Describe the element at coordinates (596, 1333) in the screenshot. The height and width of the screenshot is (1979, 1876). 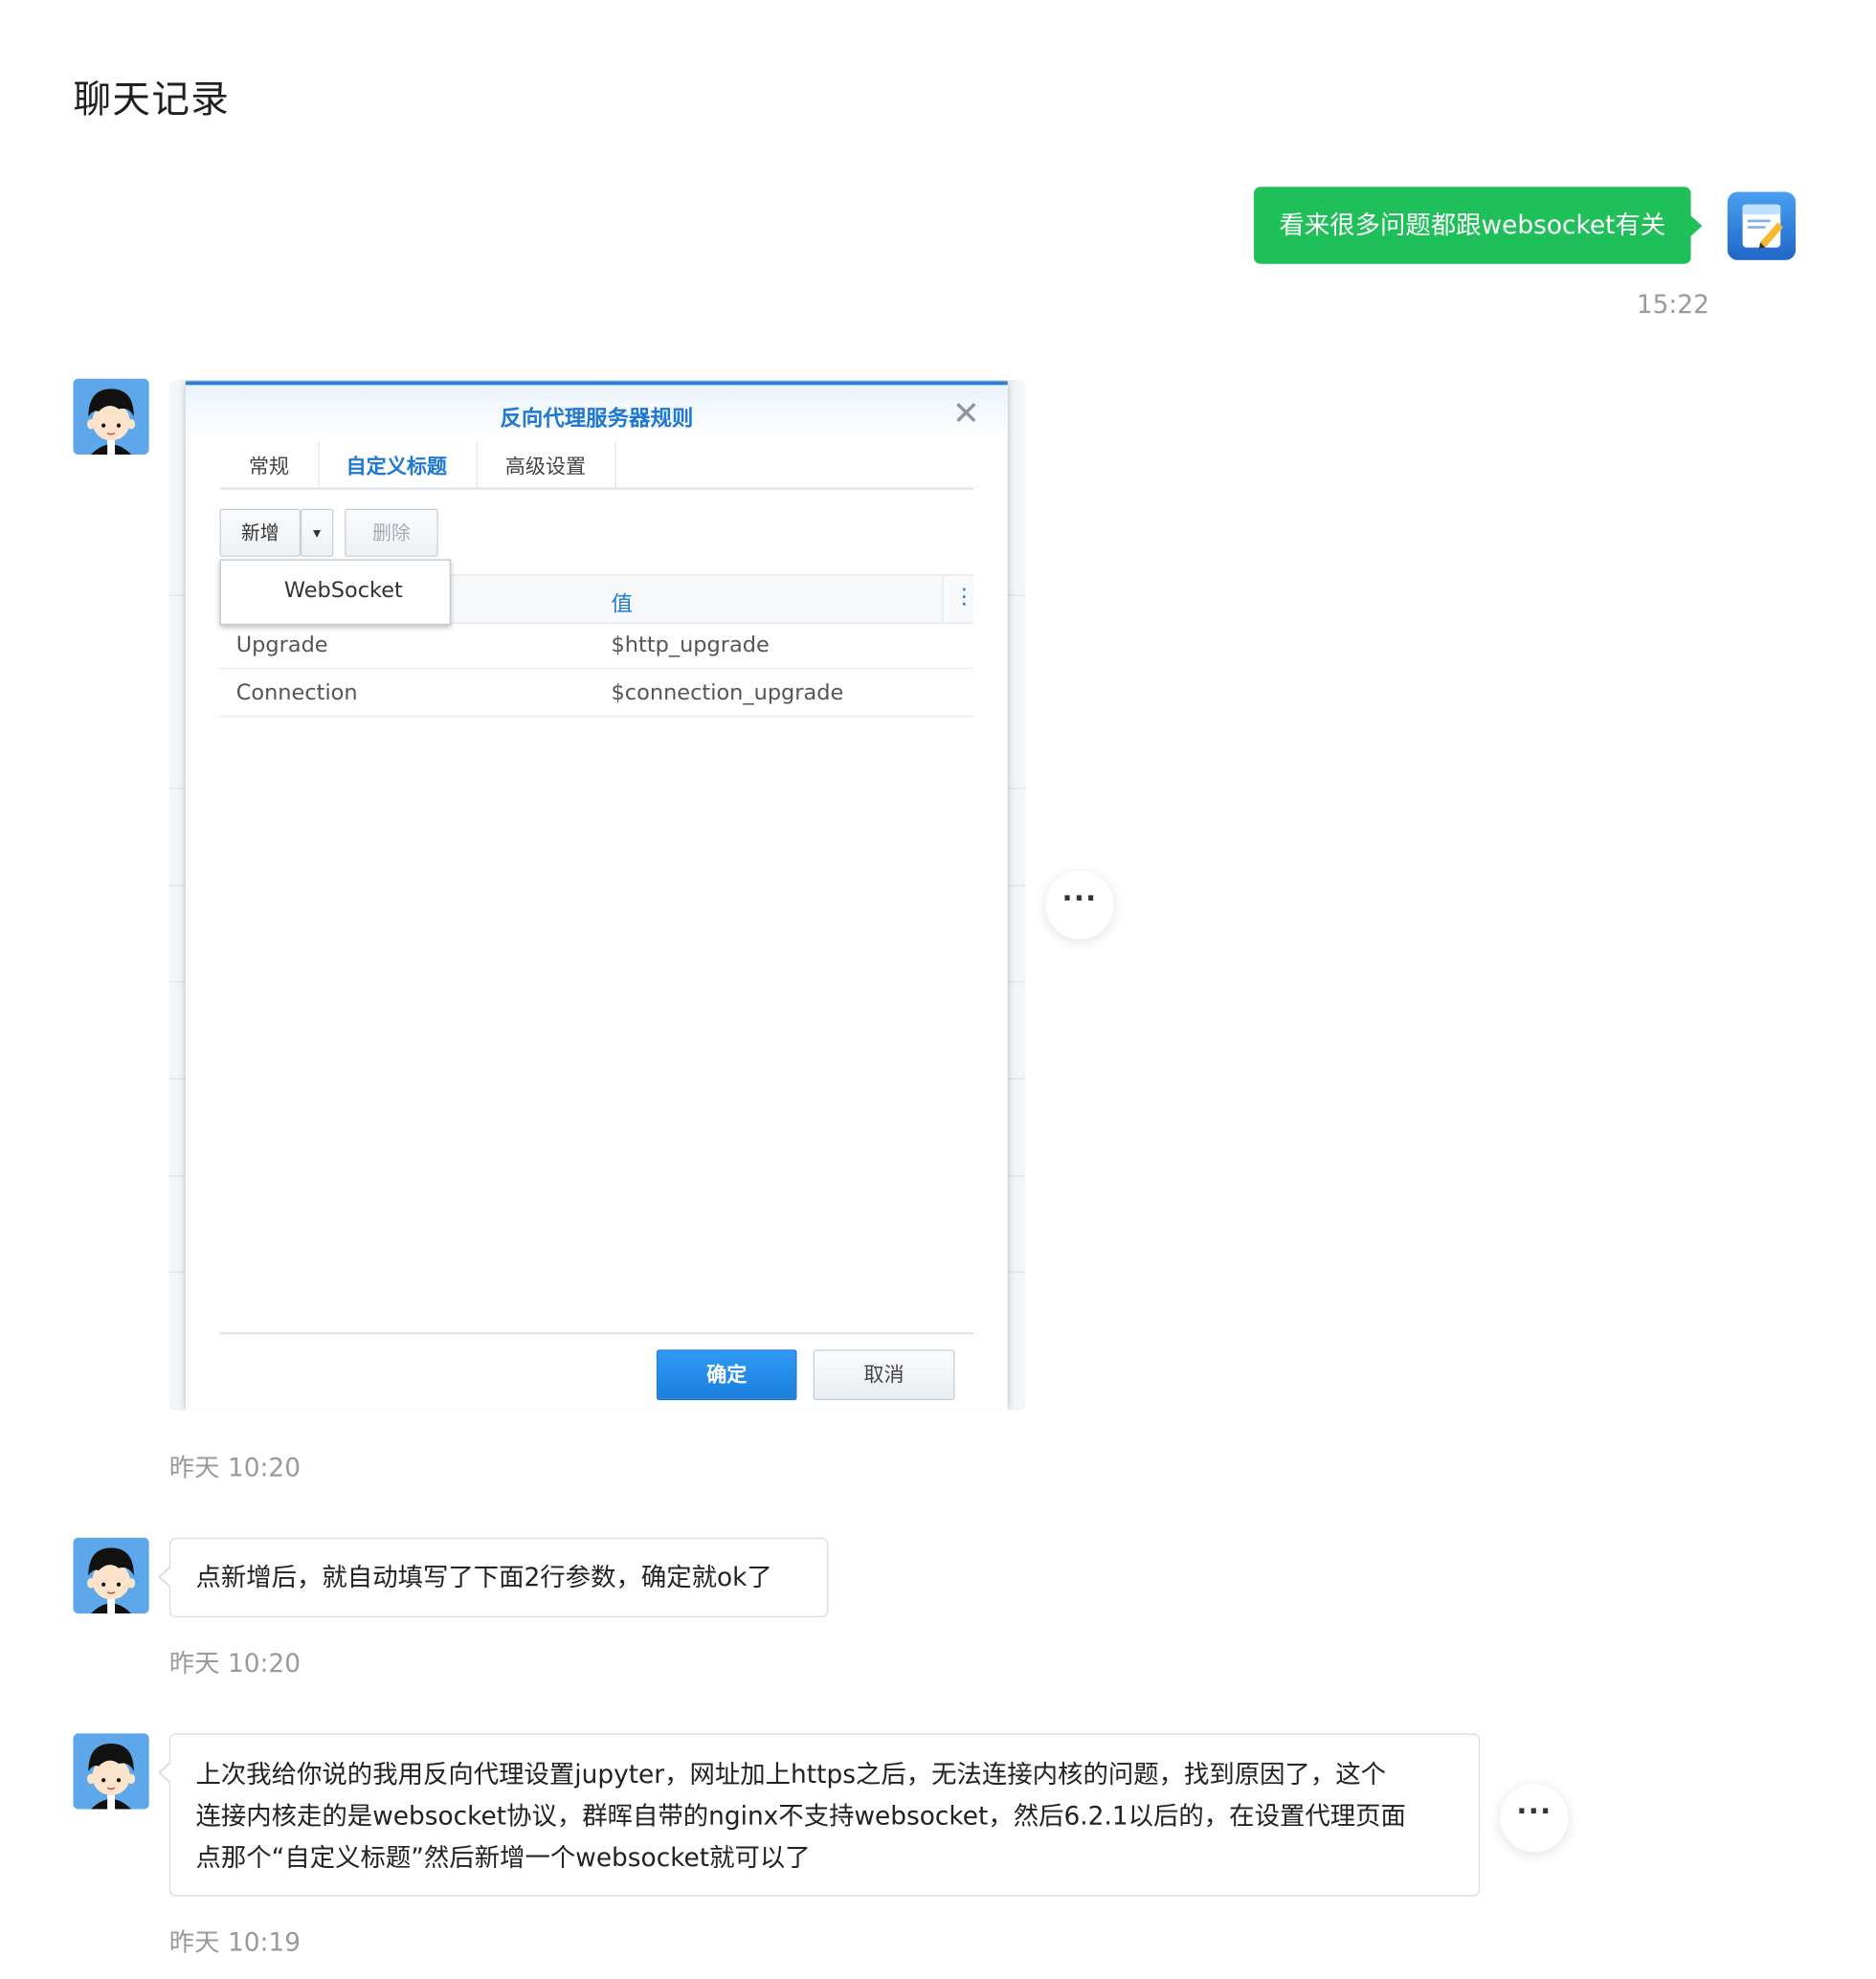
I see `dialog-footer-divider` at that location.